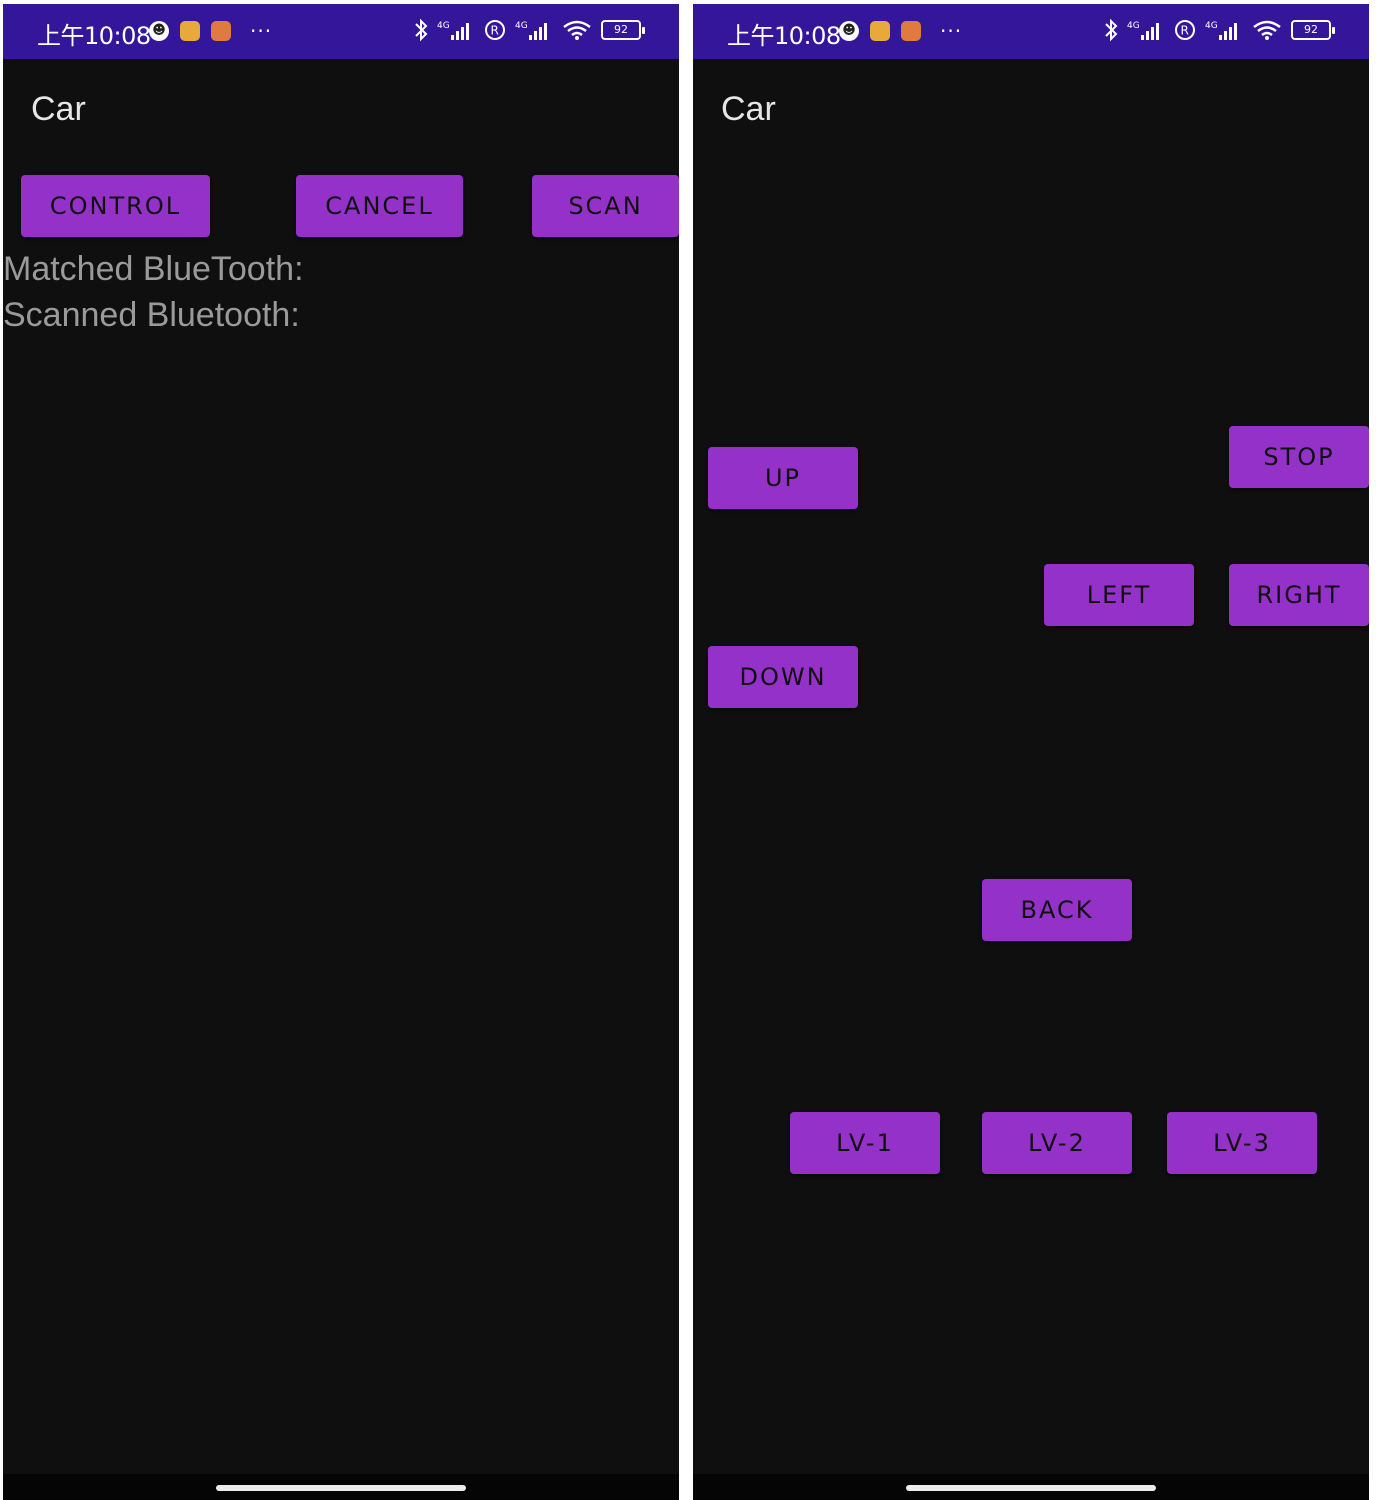 This screenshot has height=1500, width=1376. What do you see at coordinates (783, 677) in the screenshot?
I see `down-button: DOWN` at bounding box center [783, 677].